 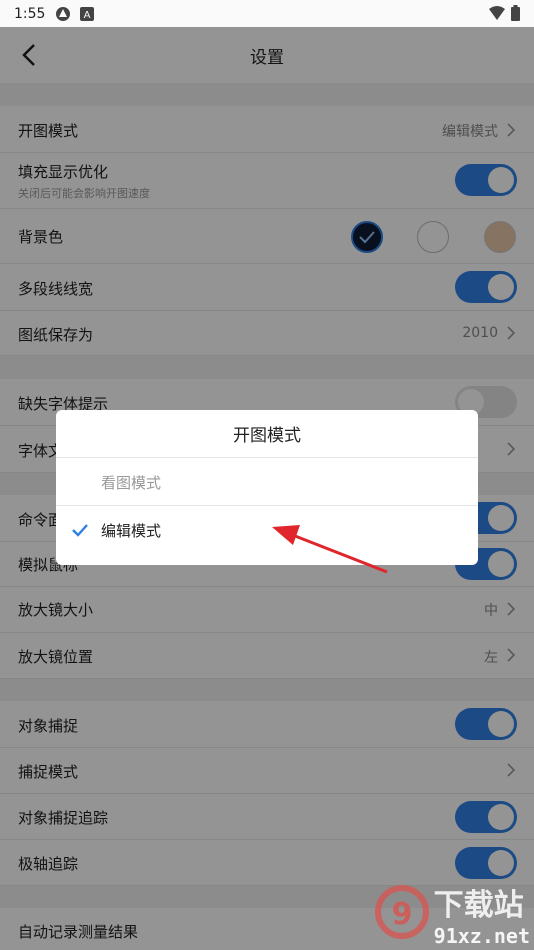 I want to click on dialog-option-view-mode: 看图模式, so click(x=267, y=482).